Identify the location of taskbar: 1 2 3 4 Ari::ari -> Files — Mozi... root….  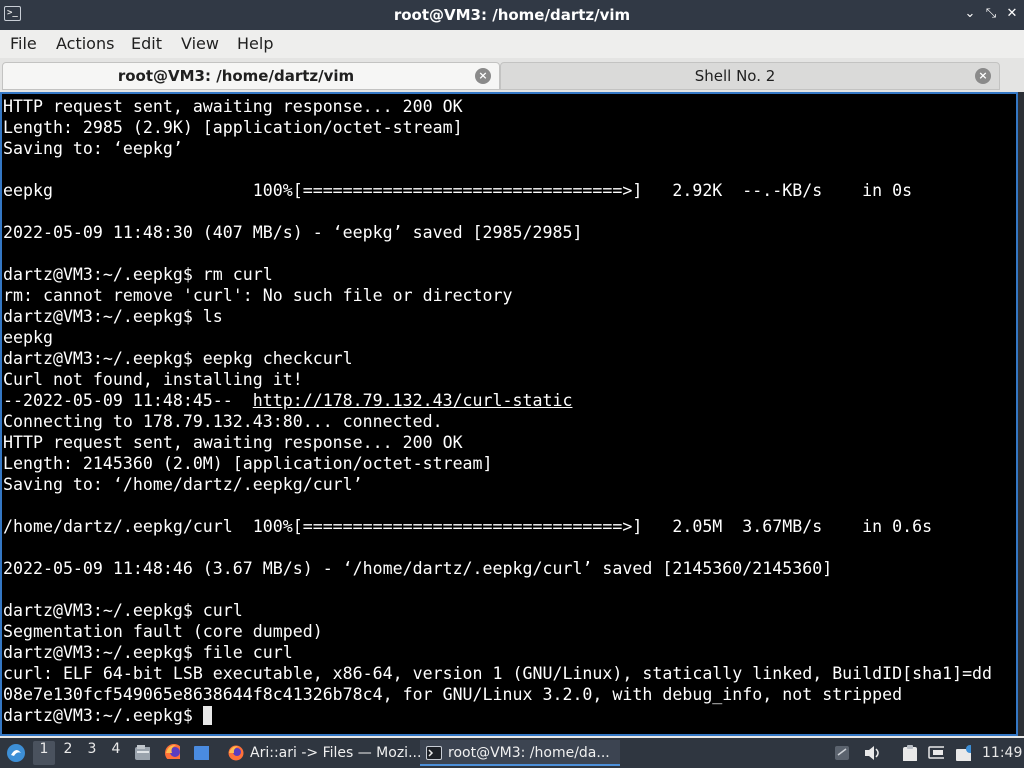
(512, 753).